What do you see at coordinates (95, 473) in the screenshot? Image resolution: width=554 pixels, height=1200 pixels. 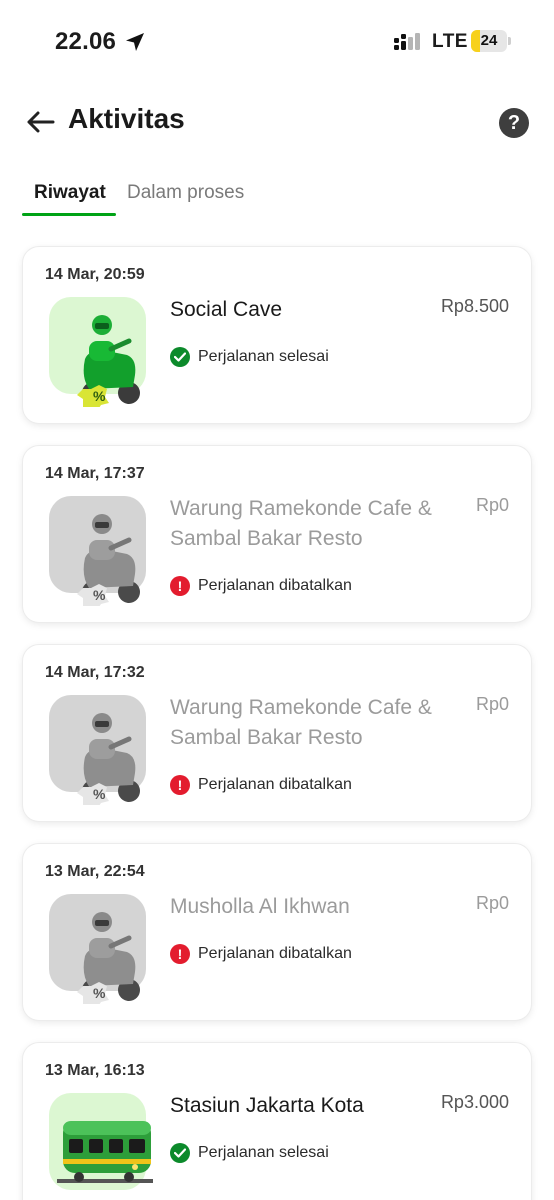 I see `activity-date: 14 Mar, 17:37` at bounding box center [95, 473].